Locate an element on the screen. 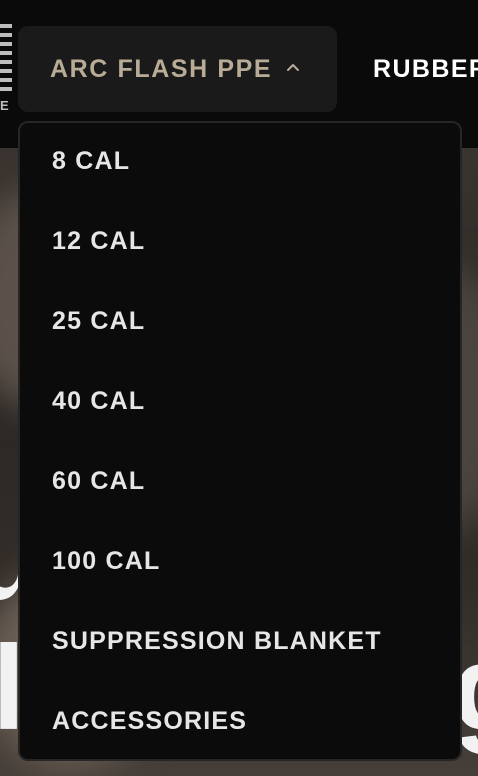  menu-item-label: 40 CAL is located at coordinates (99, 401).